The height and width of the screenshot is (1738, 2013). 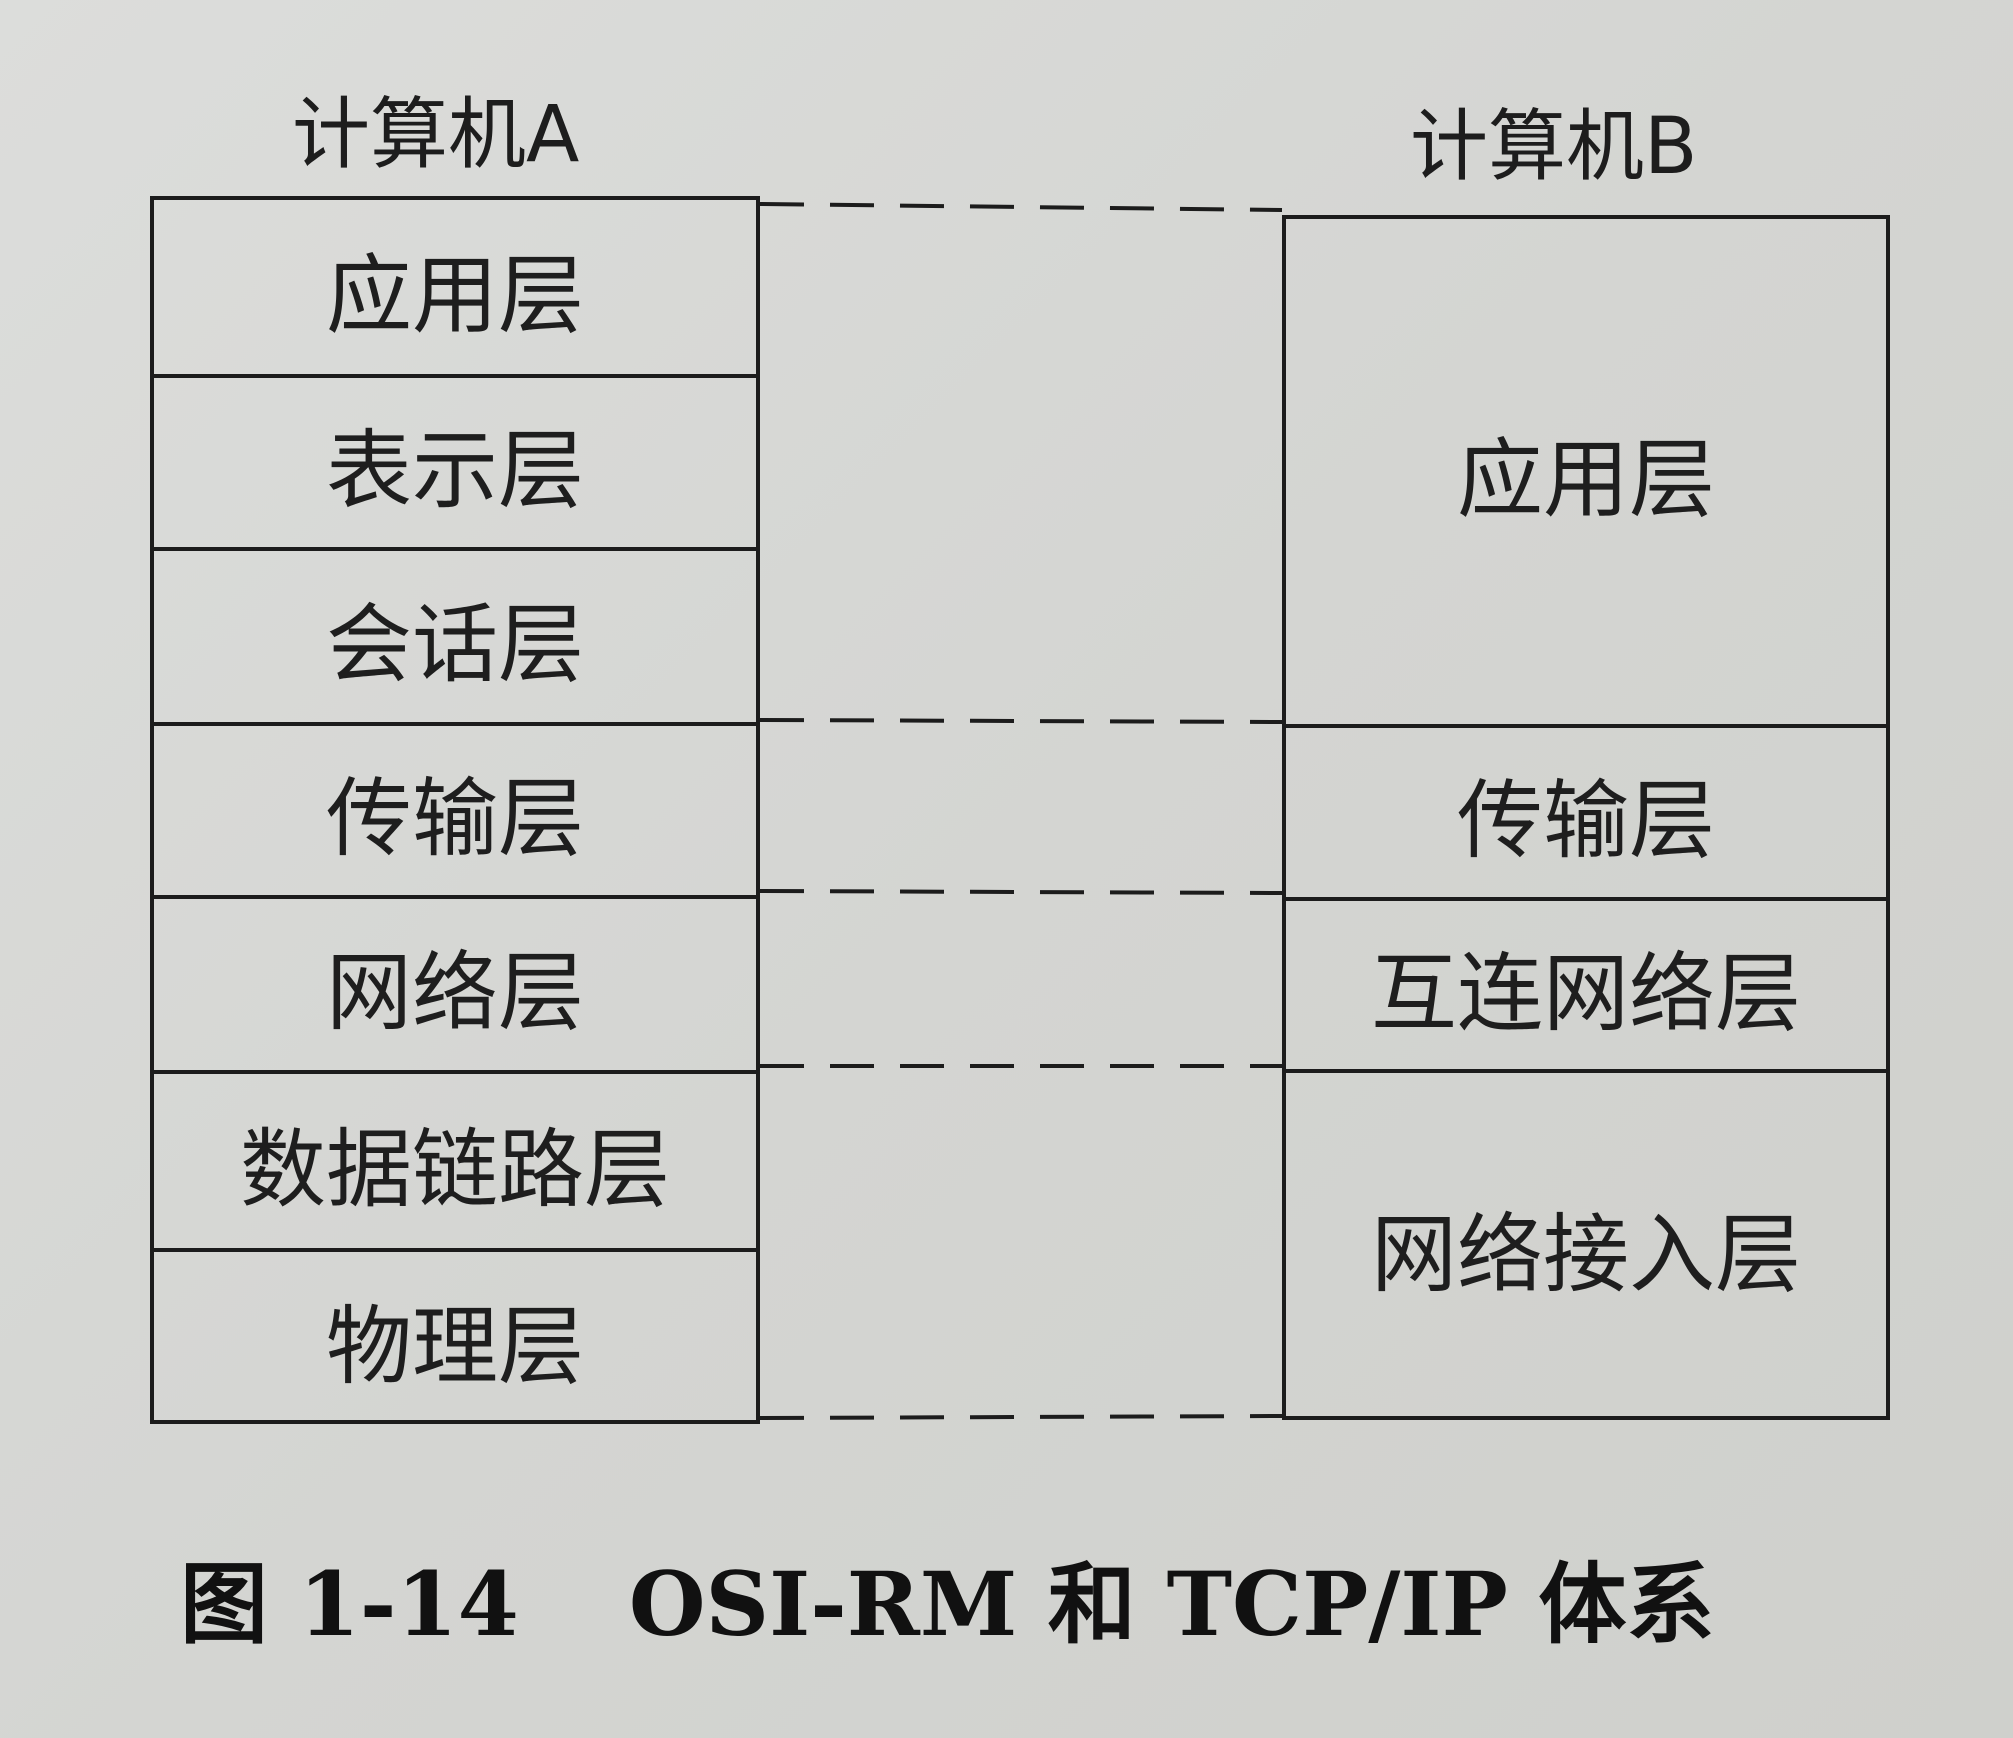 What do you see at coordinates (1554, 147) in the screenshot?
I see `computer-b-title: 计算机B` at bounding box center [1554, 147].